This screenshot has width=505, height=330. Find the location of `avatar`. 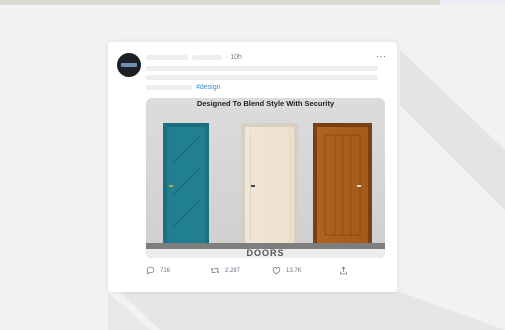

avatar is located at coordinates (129, 65).